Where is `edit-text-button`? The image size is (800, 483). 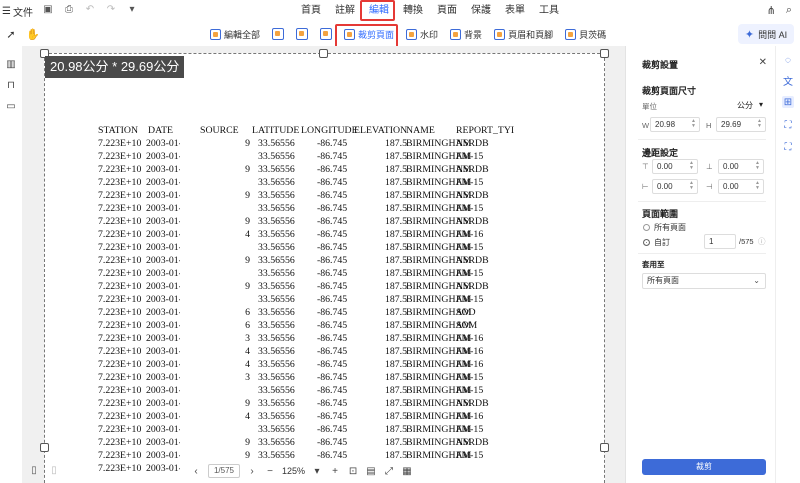 edit-text-button is located at coordinates (278, 34).